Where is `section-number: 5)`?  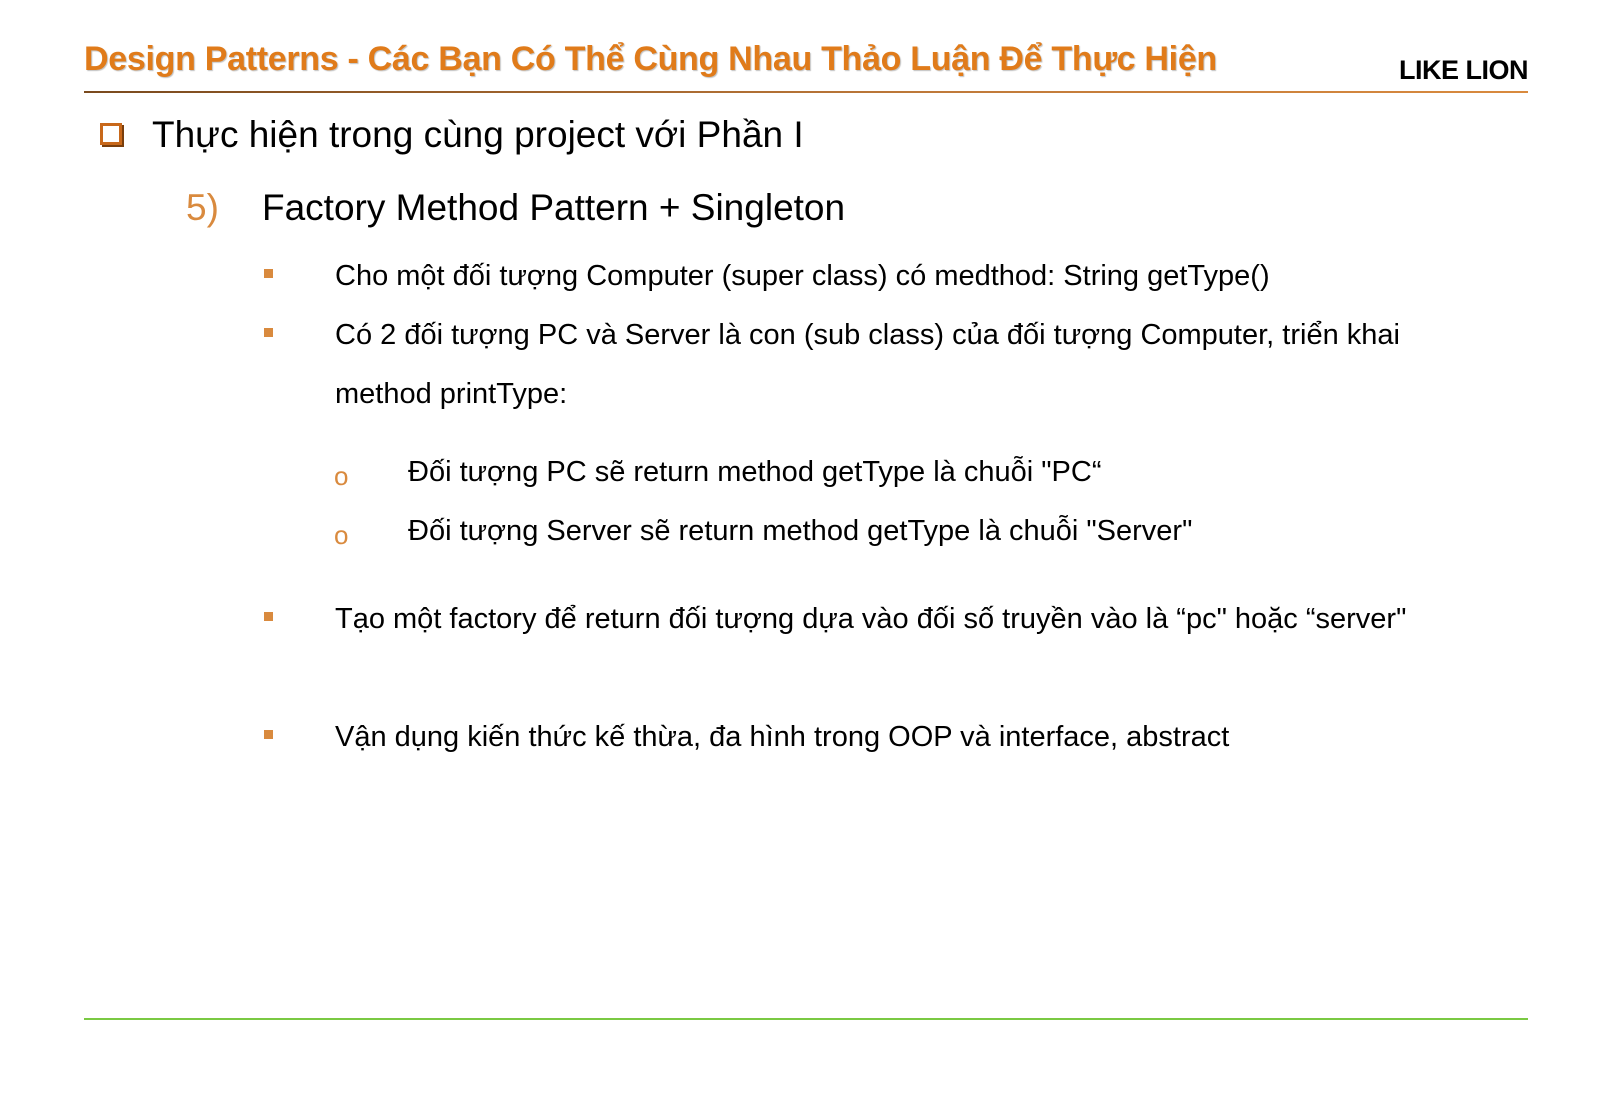
section-number: 5) is located at coordinates (202, 207).